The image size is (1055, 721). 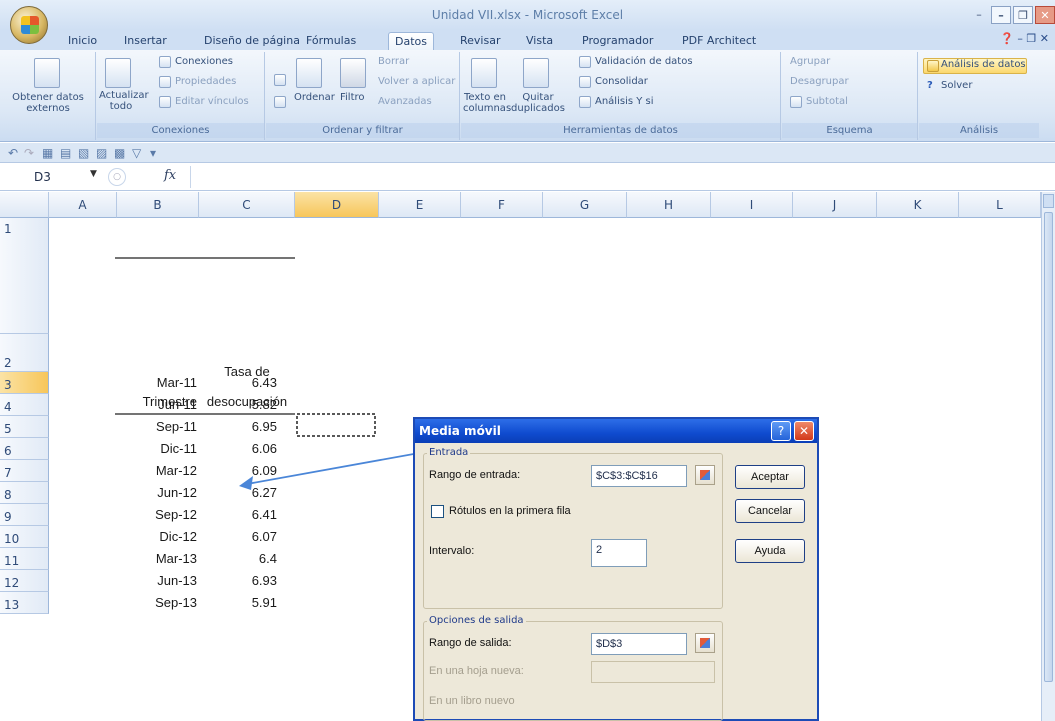 What do you see at coordinates (145, 41) in the screenshot?
I see `tab-insertar: Insertar` at bounding box center [145, 41].